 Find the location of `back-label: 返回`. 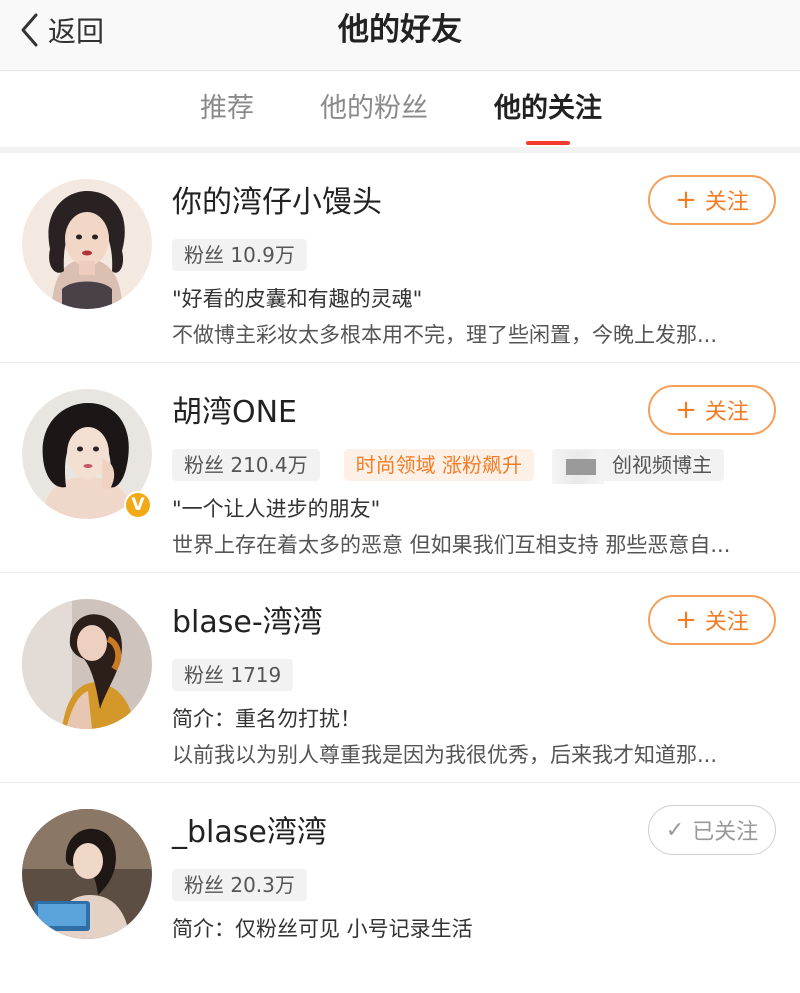

back-label: 返回 is located at coordinates (76, 31).